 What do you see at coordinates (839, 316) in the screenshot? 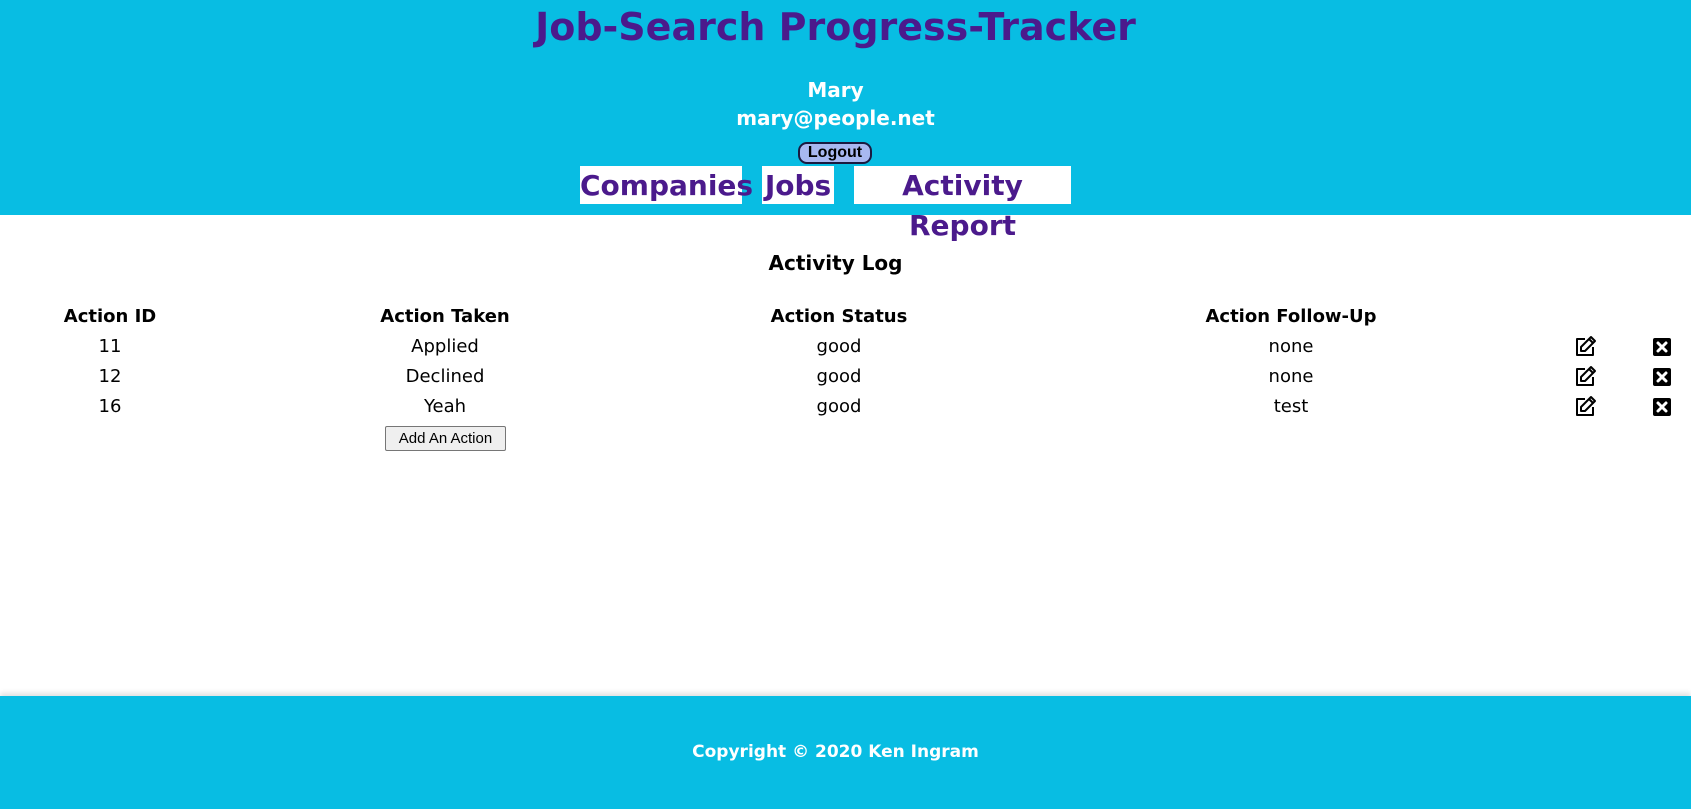
I see `column-header-status: Action Status` at bounding box center [839, 316].